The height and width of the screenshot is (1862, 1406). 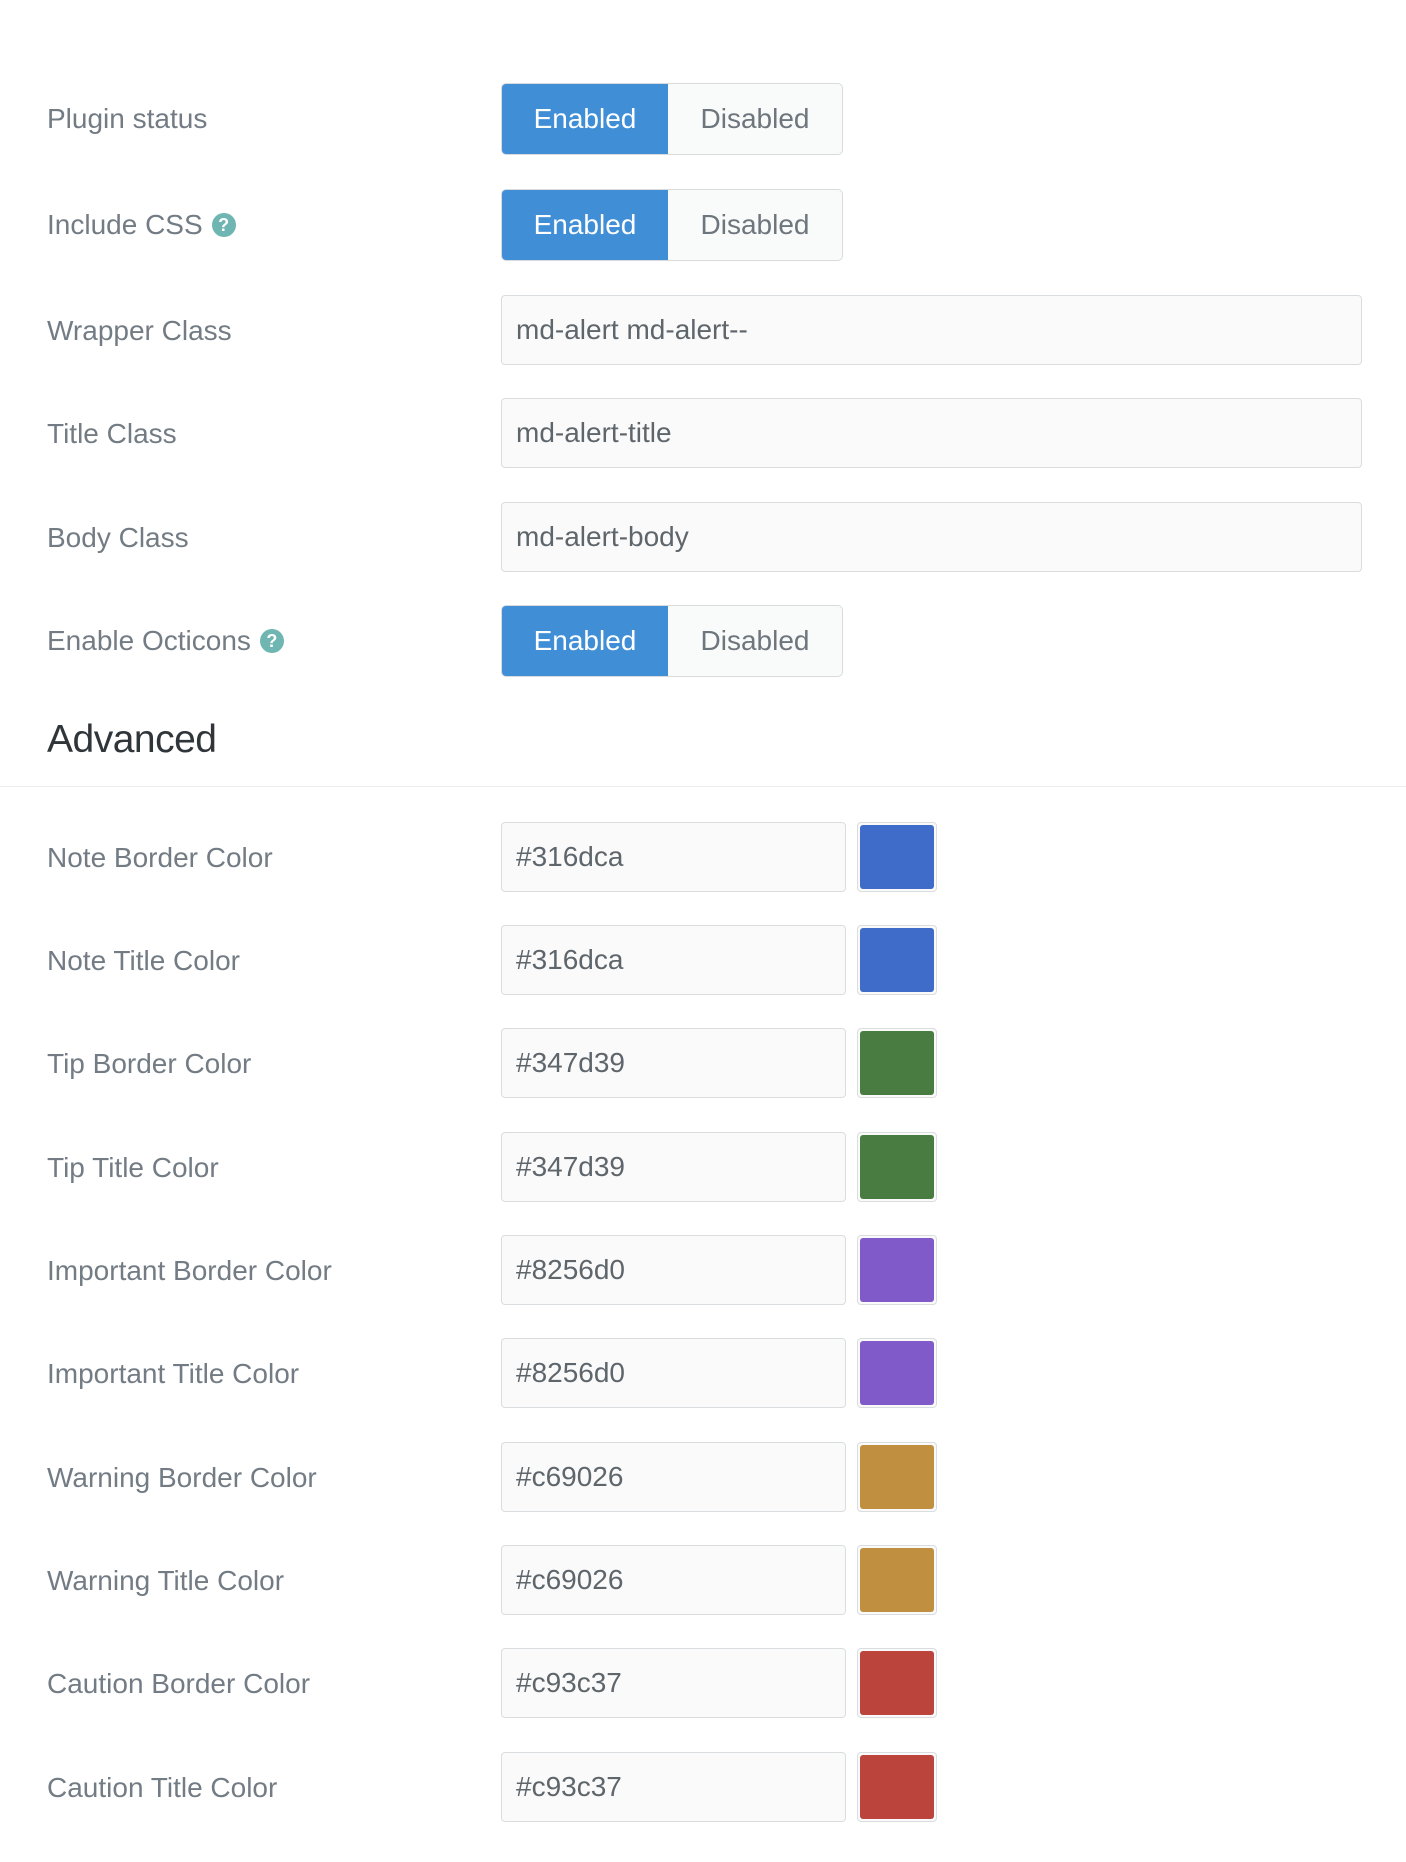 What do you see at coordinates (931, 537) in the screenshot?
I see `body-class-input: md-alert-body` at bounding box center [931, 537].